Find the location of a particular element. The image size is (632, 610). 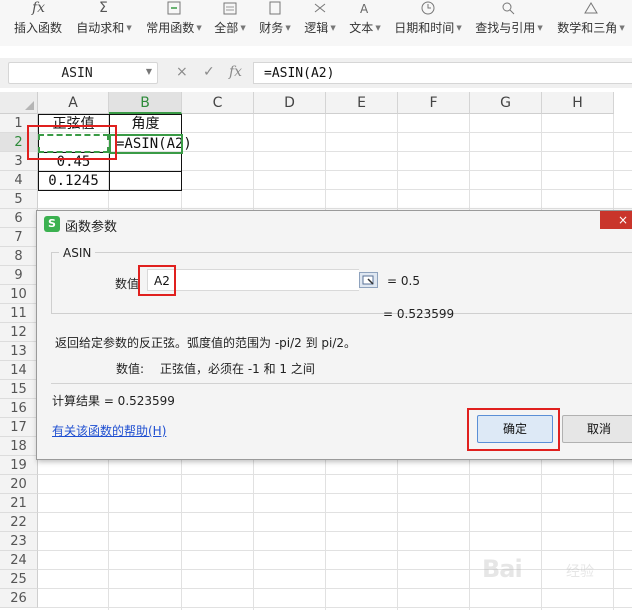

parameter-description: 正弦值，必须在 -1 和 1 之间 is located at coordinates (237, 369).